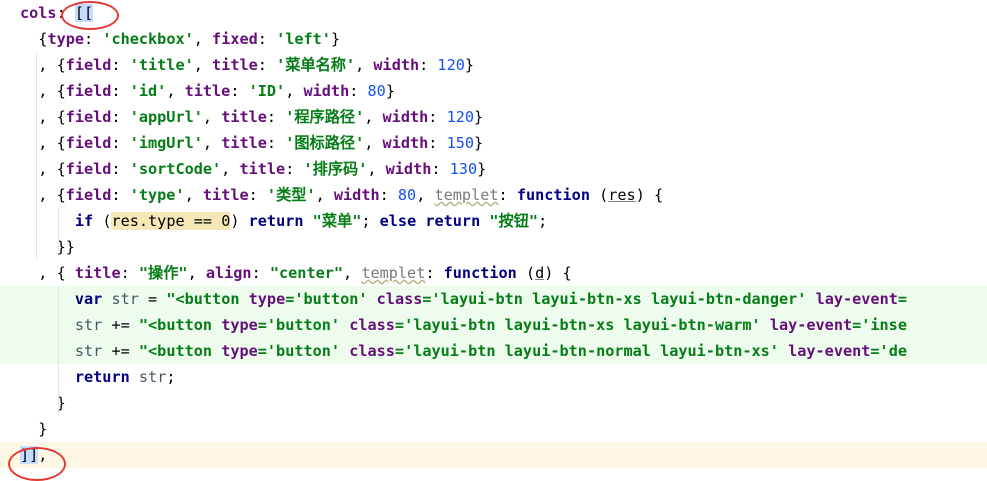  What do you see at coordinates (493, 377) in the screenshot?
I see `code-line: return str;` at bounding box center [493, 377].